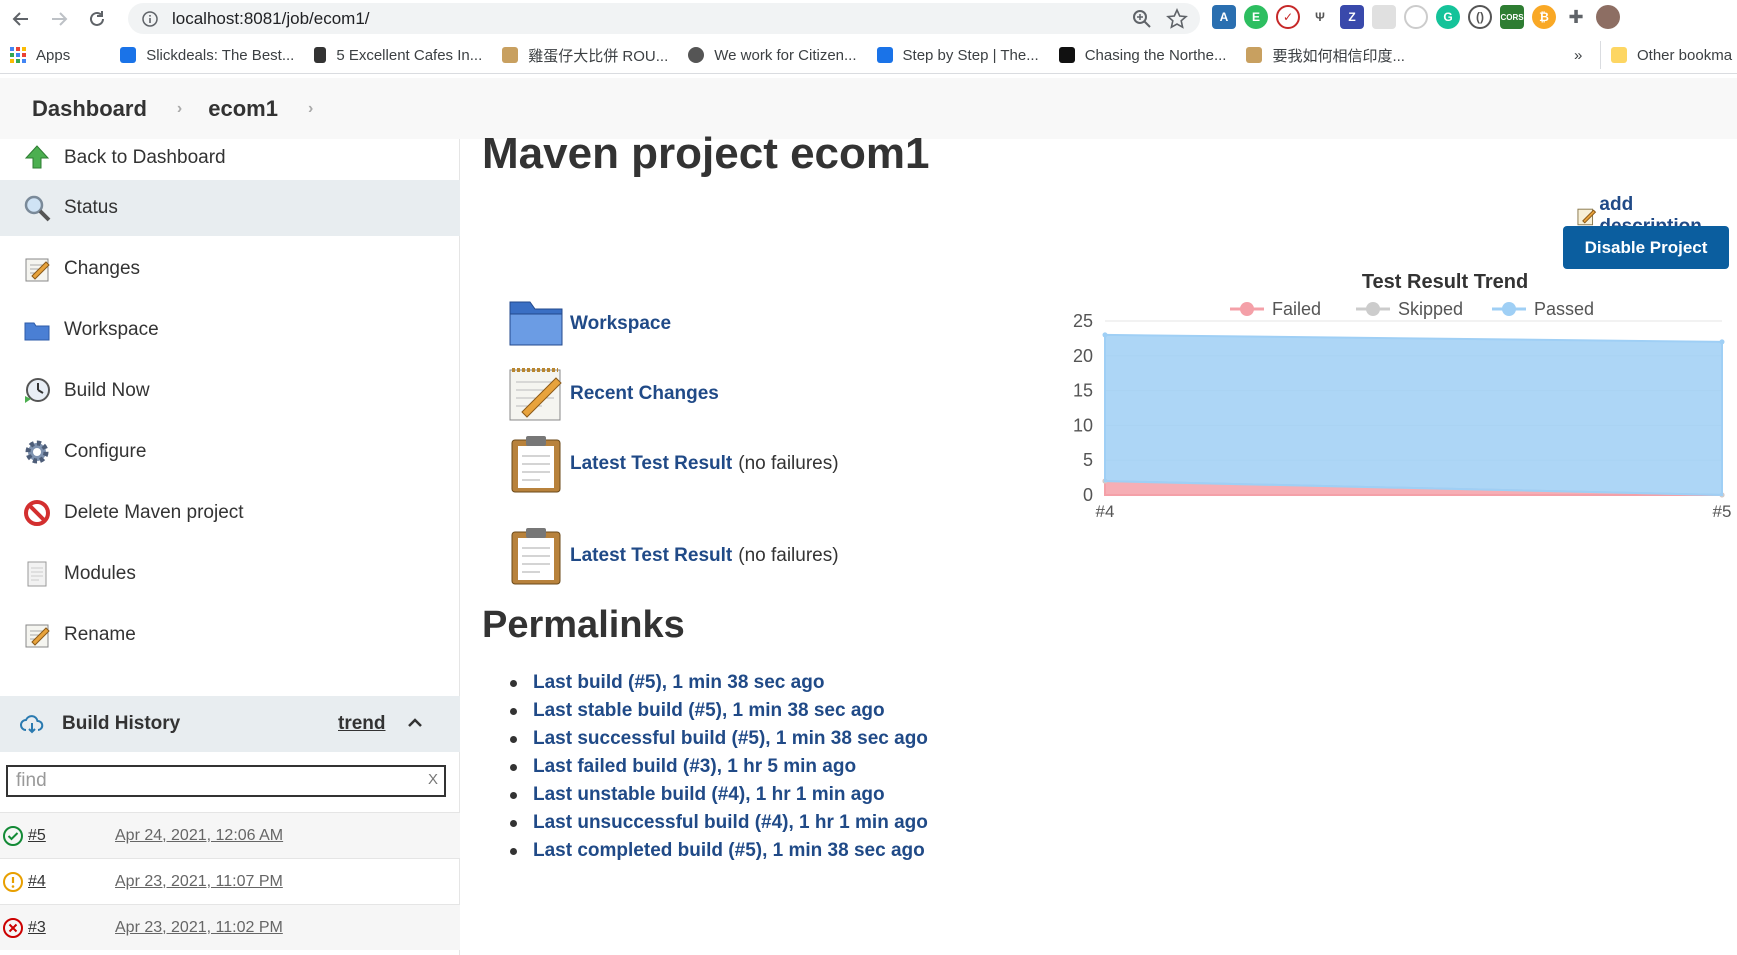 The width and height of the screenshot is (1737, 955). What do you see at coordinates (664, 18) in the screenshot?
I see `address-bar: localhost:8081/job/ecom1/` at bounding box center [664, 18].